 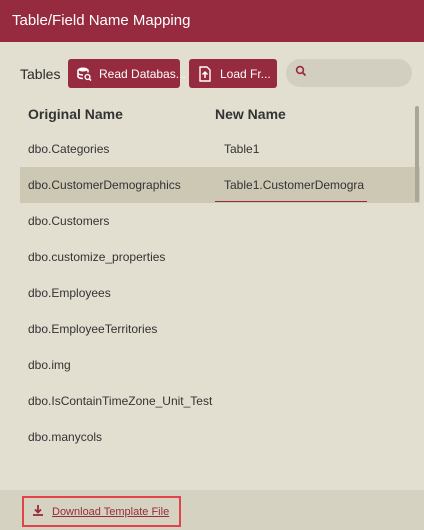 What do you see at coordinates (65, 437) in the screenshot?
I see `original-name-cell: dbo.manycols` at bounding box center [65, 437].